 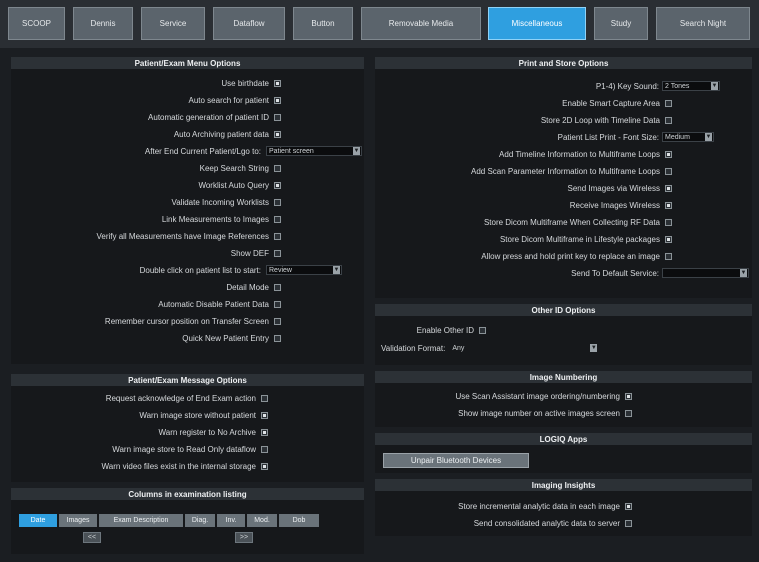 I want to click on tab-miscellaneous: Miscellaneous, so click(x=537, y=23).